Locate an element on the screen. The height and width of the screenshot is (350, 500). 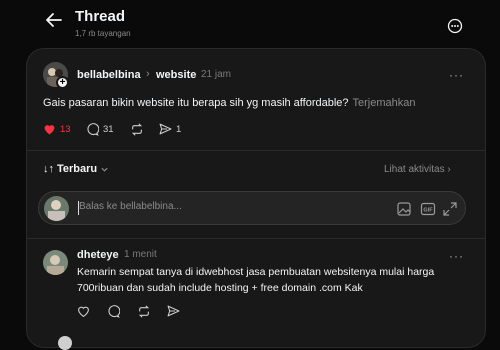
comment-reply-button is located at coordinates (113, 311).